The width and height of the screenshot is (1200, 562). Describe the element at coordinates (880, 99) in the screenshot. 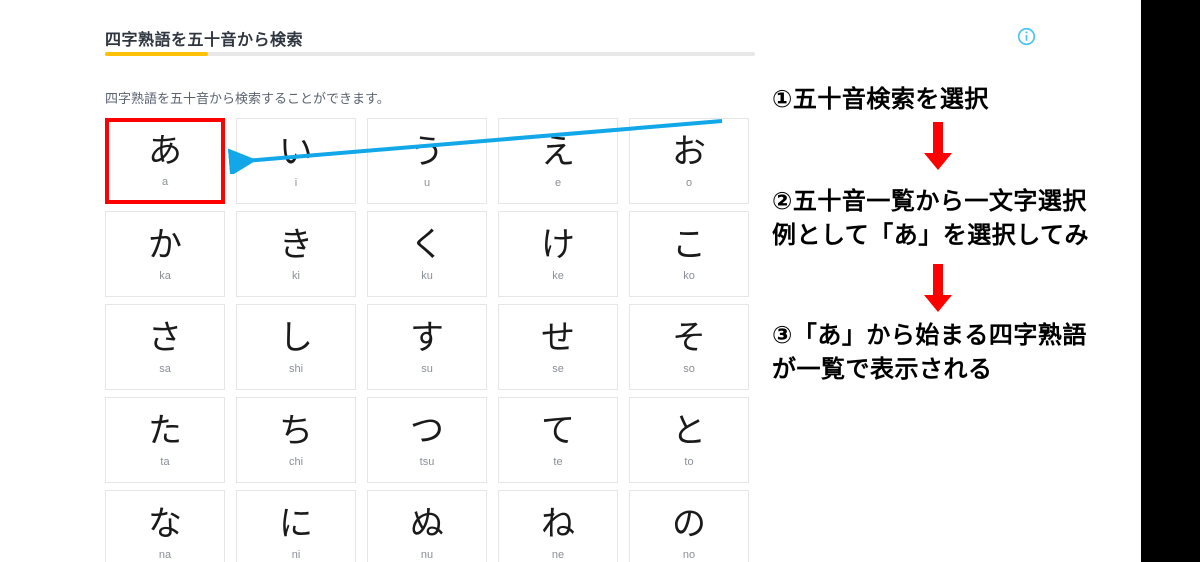

I see `annotation-step-1: ①五十音検索を選択` at that location.